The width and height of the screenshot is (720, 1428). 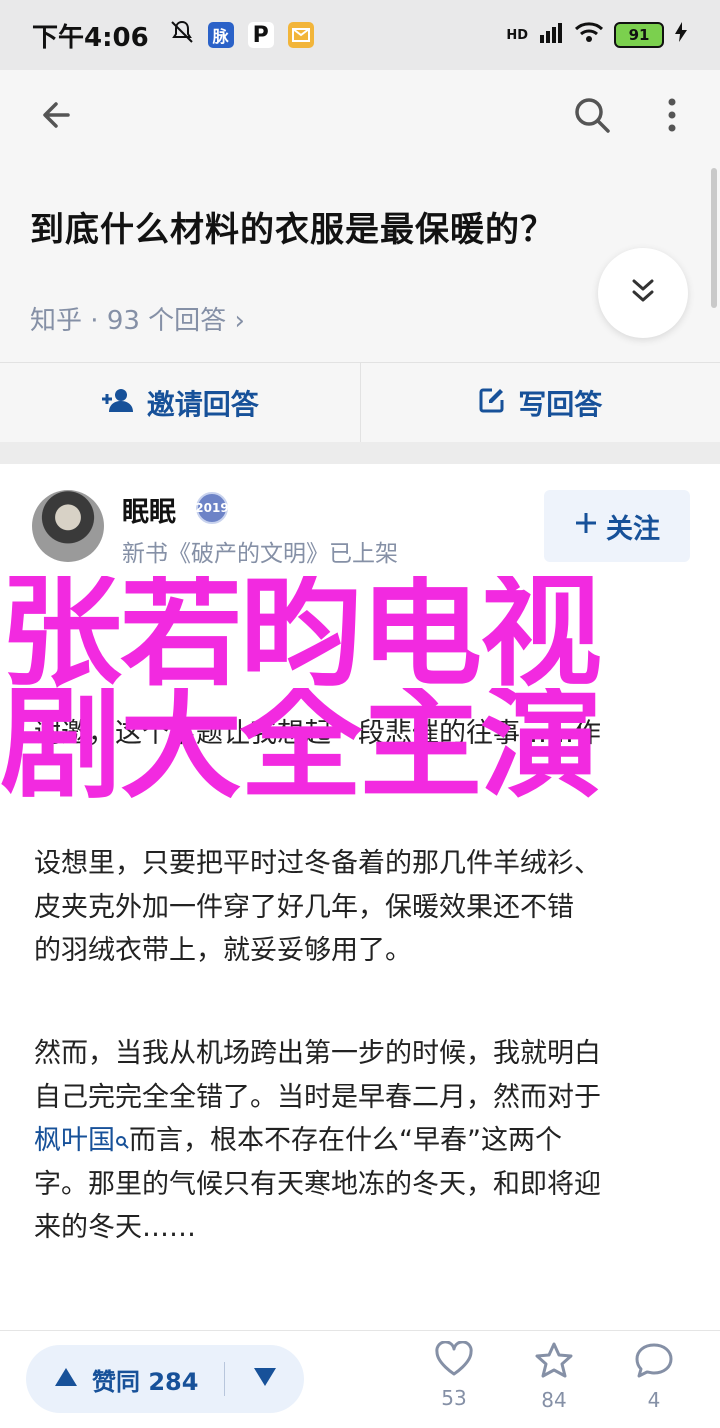 I want to click on app-bar, so click(x=360, y=115).